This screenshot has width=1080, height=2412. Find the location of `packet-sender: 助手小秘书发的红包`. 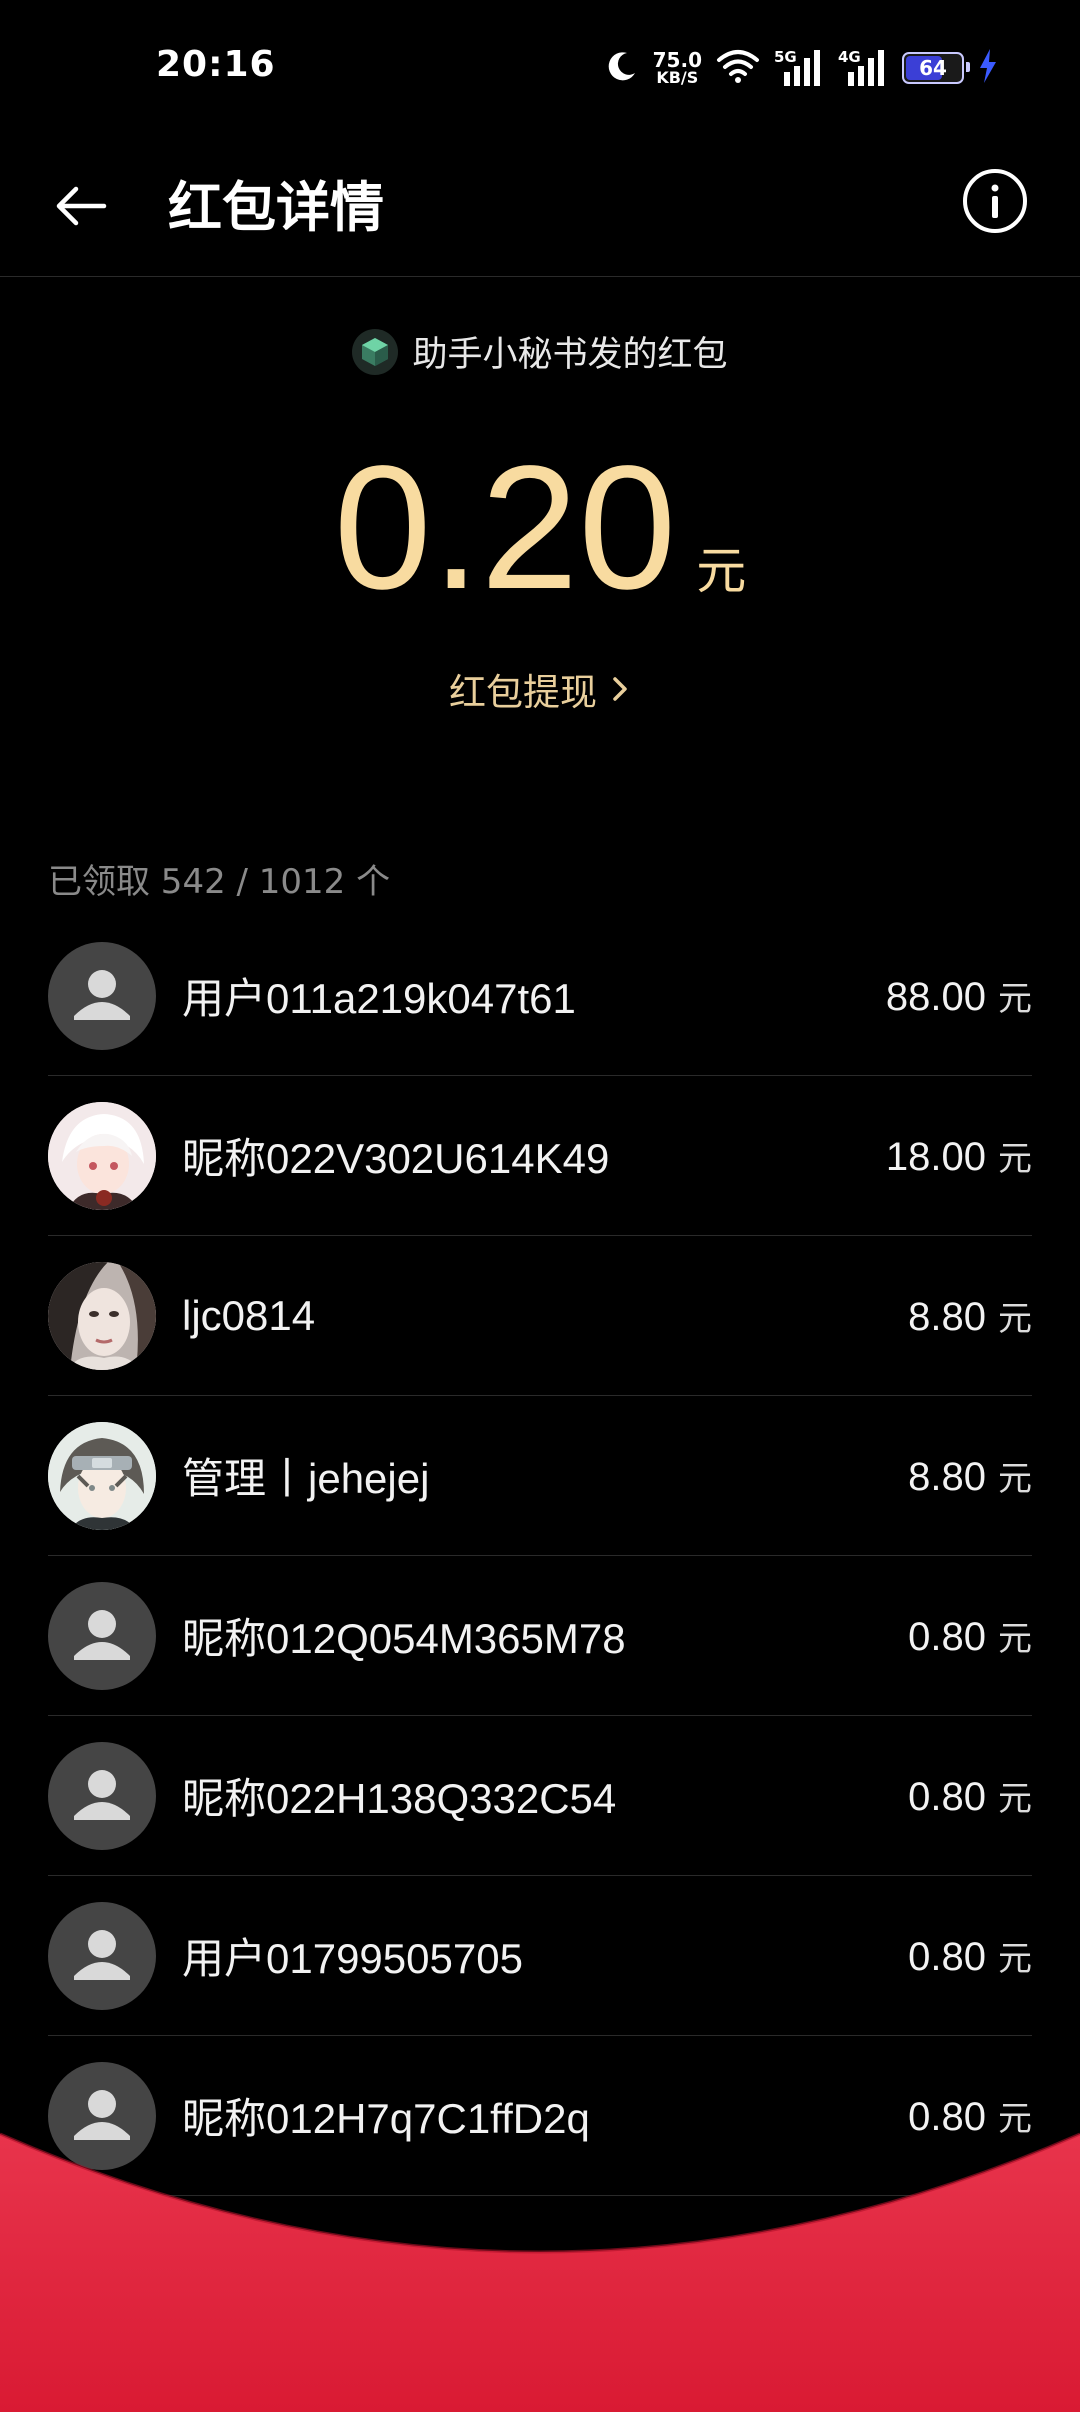

packet-sender: 助手小秘书发的红包 is located at coordinates (540, 351).